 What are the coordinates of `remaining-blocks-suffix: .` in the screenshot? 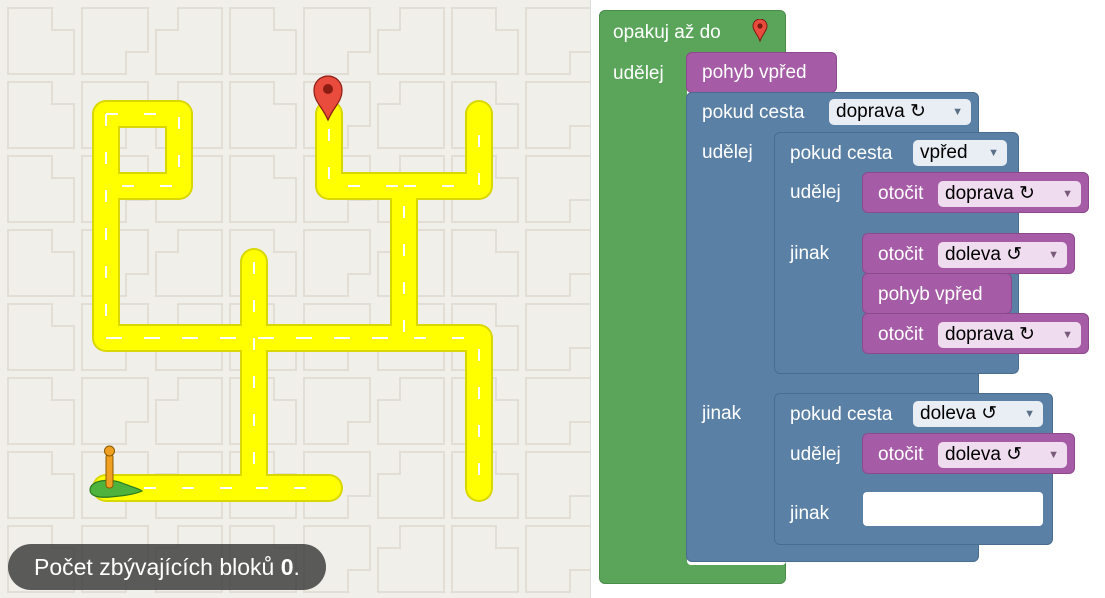 It's located at (296, 567).